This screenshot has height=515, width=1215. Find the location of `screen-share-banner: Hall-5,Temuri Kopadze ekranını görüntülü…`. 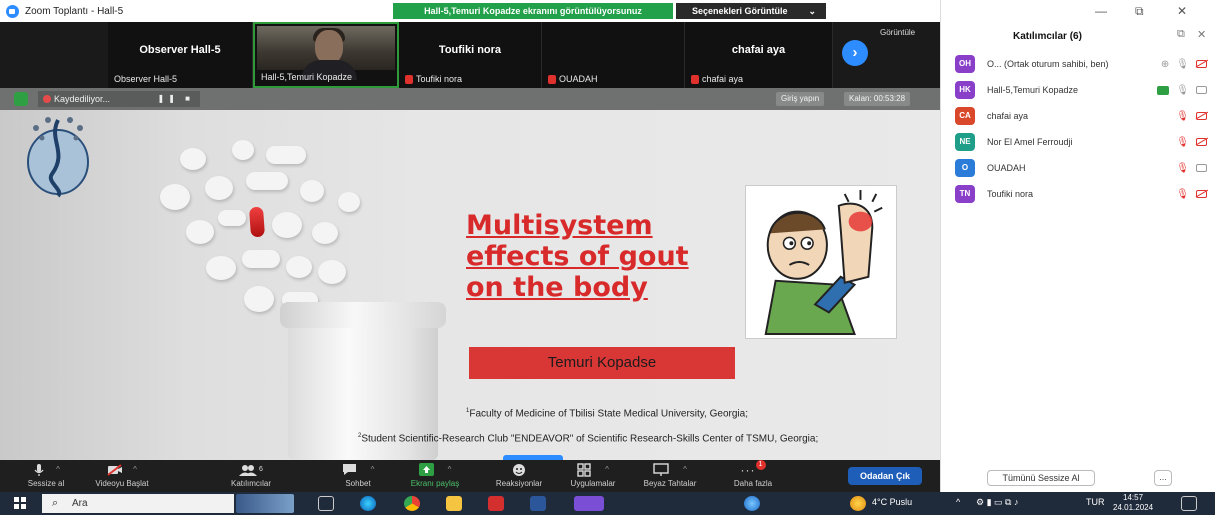

screen-share-banner: Hall-5,Temuri Kopadze ekranını görüntülü… is located at coordinates (533, 11).